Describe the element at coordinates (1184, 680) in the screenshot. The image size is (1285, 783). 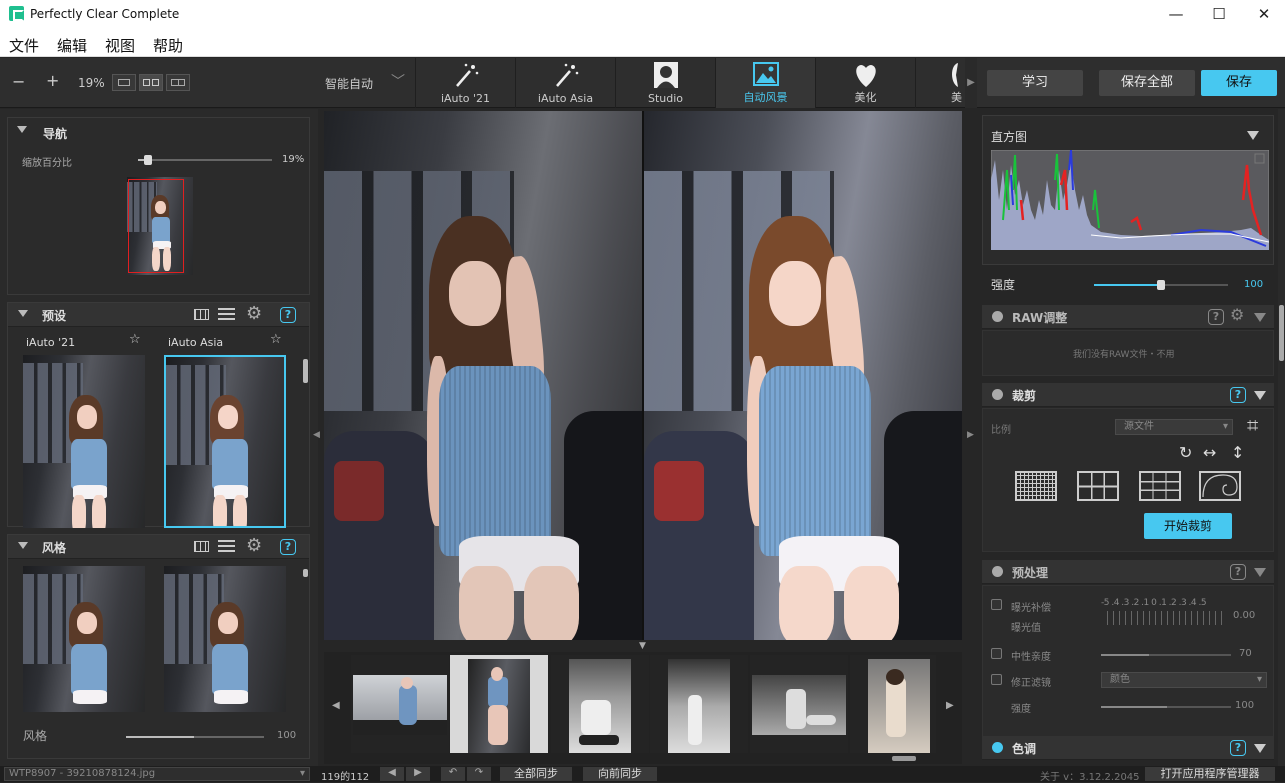
I see `filter-dropdown: 颜色` at that location.